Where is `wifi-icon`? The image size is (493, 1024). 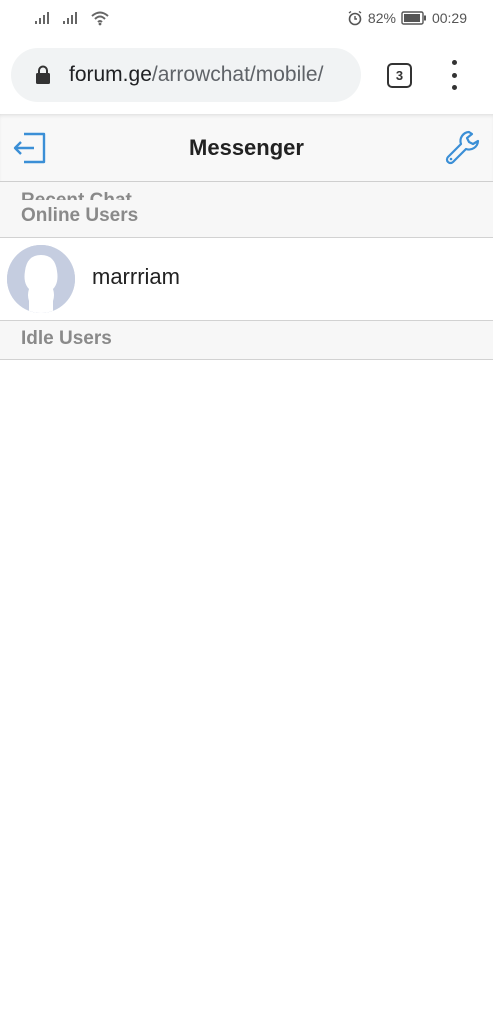
wifi-icon is located at coordinates (100, 18).